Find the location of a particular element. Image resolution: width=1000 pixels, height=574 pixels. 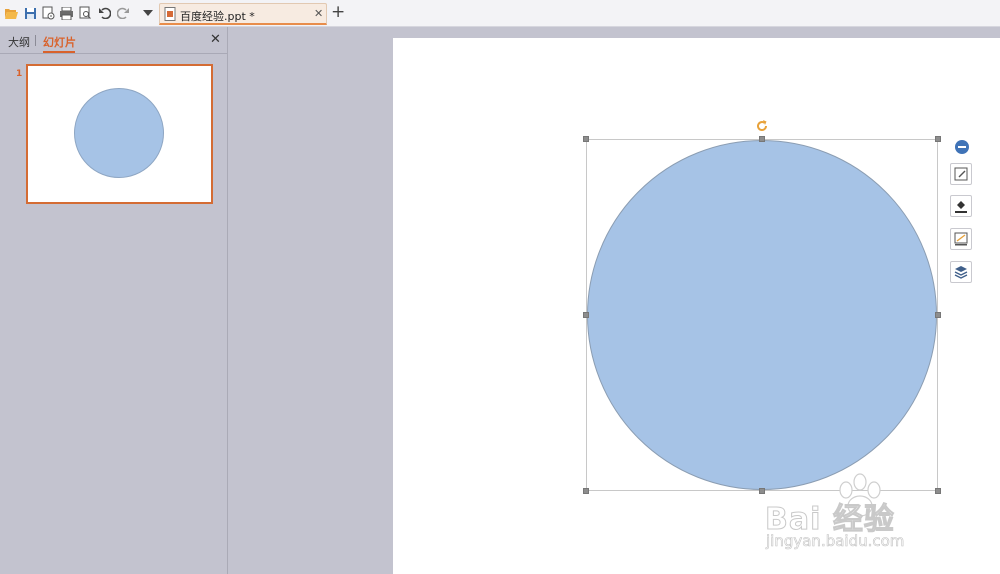

print-icon is located at coordinates (66, 13).